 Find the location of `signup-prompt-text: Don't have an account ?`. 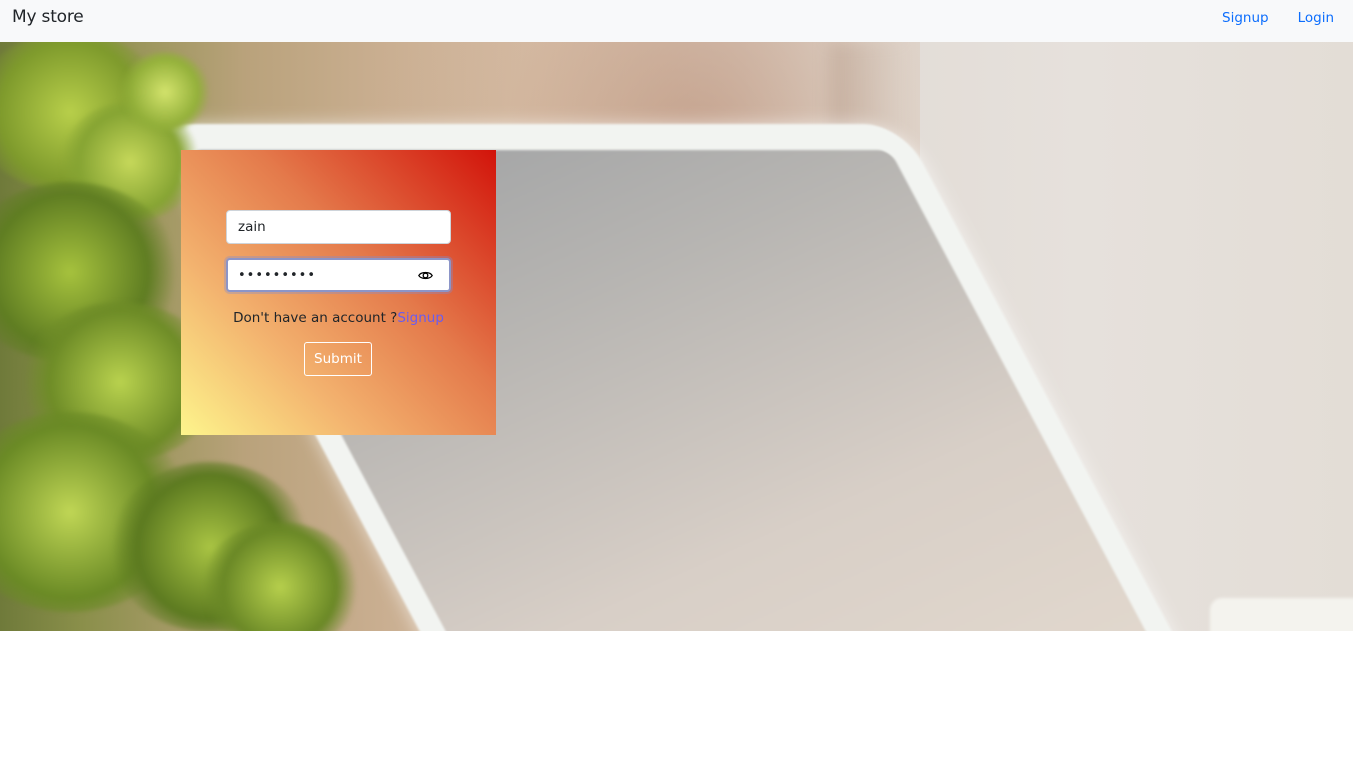

signup-prompt-text: Don't have an account ? is located at coordinates (315, 318).